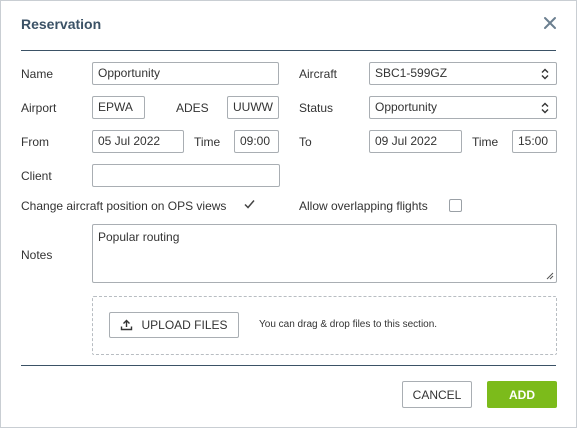 The image size is (577, 428). What do you see at coordinates (37, 74) in the screenshot?
I see `name-label: Name` at bounding box center [37, 74].